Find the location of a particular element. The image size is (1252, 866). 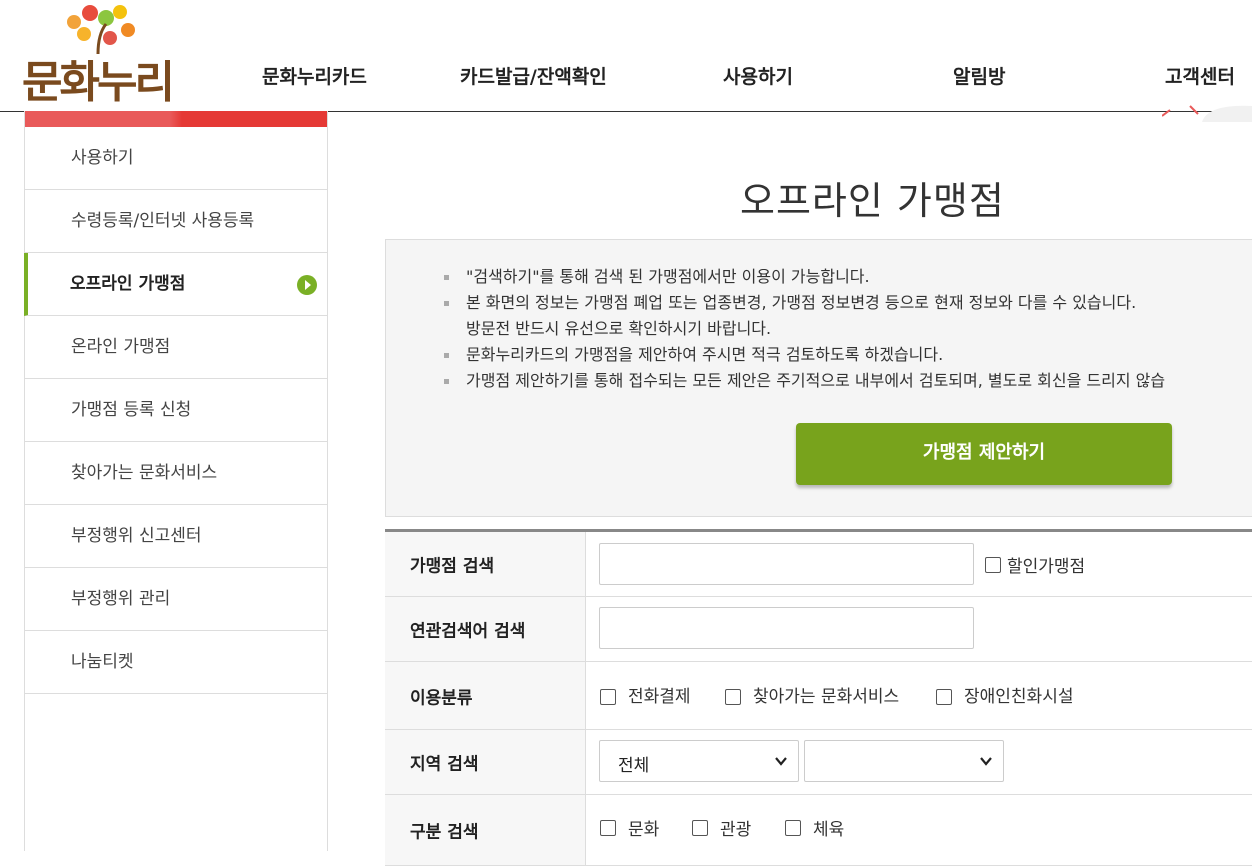

search-row-region: 지역 검색 전체 is located at coordinates (818, 762).